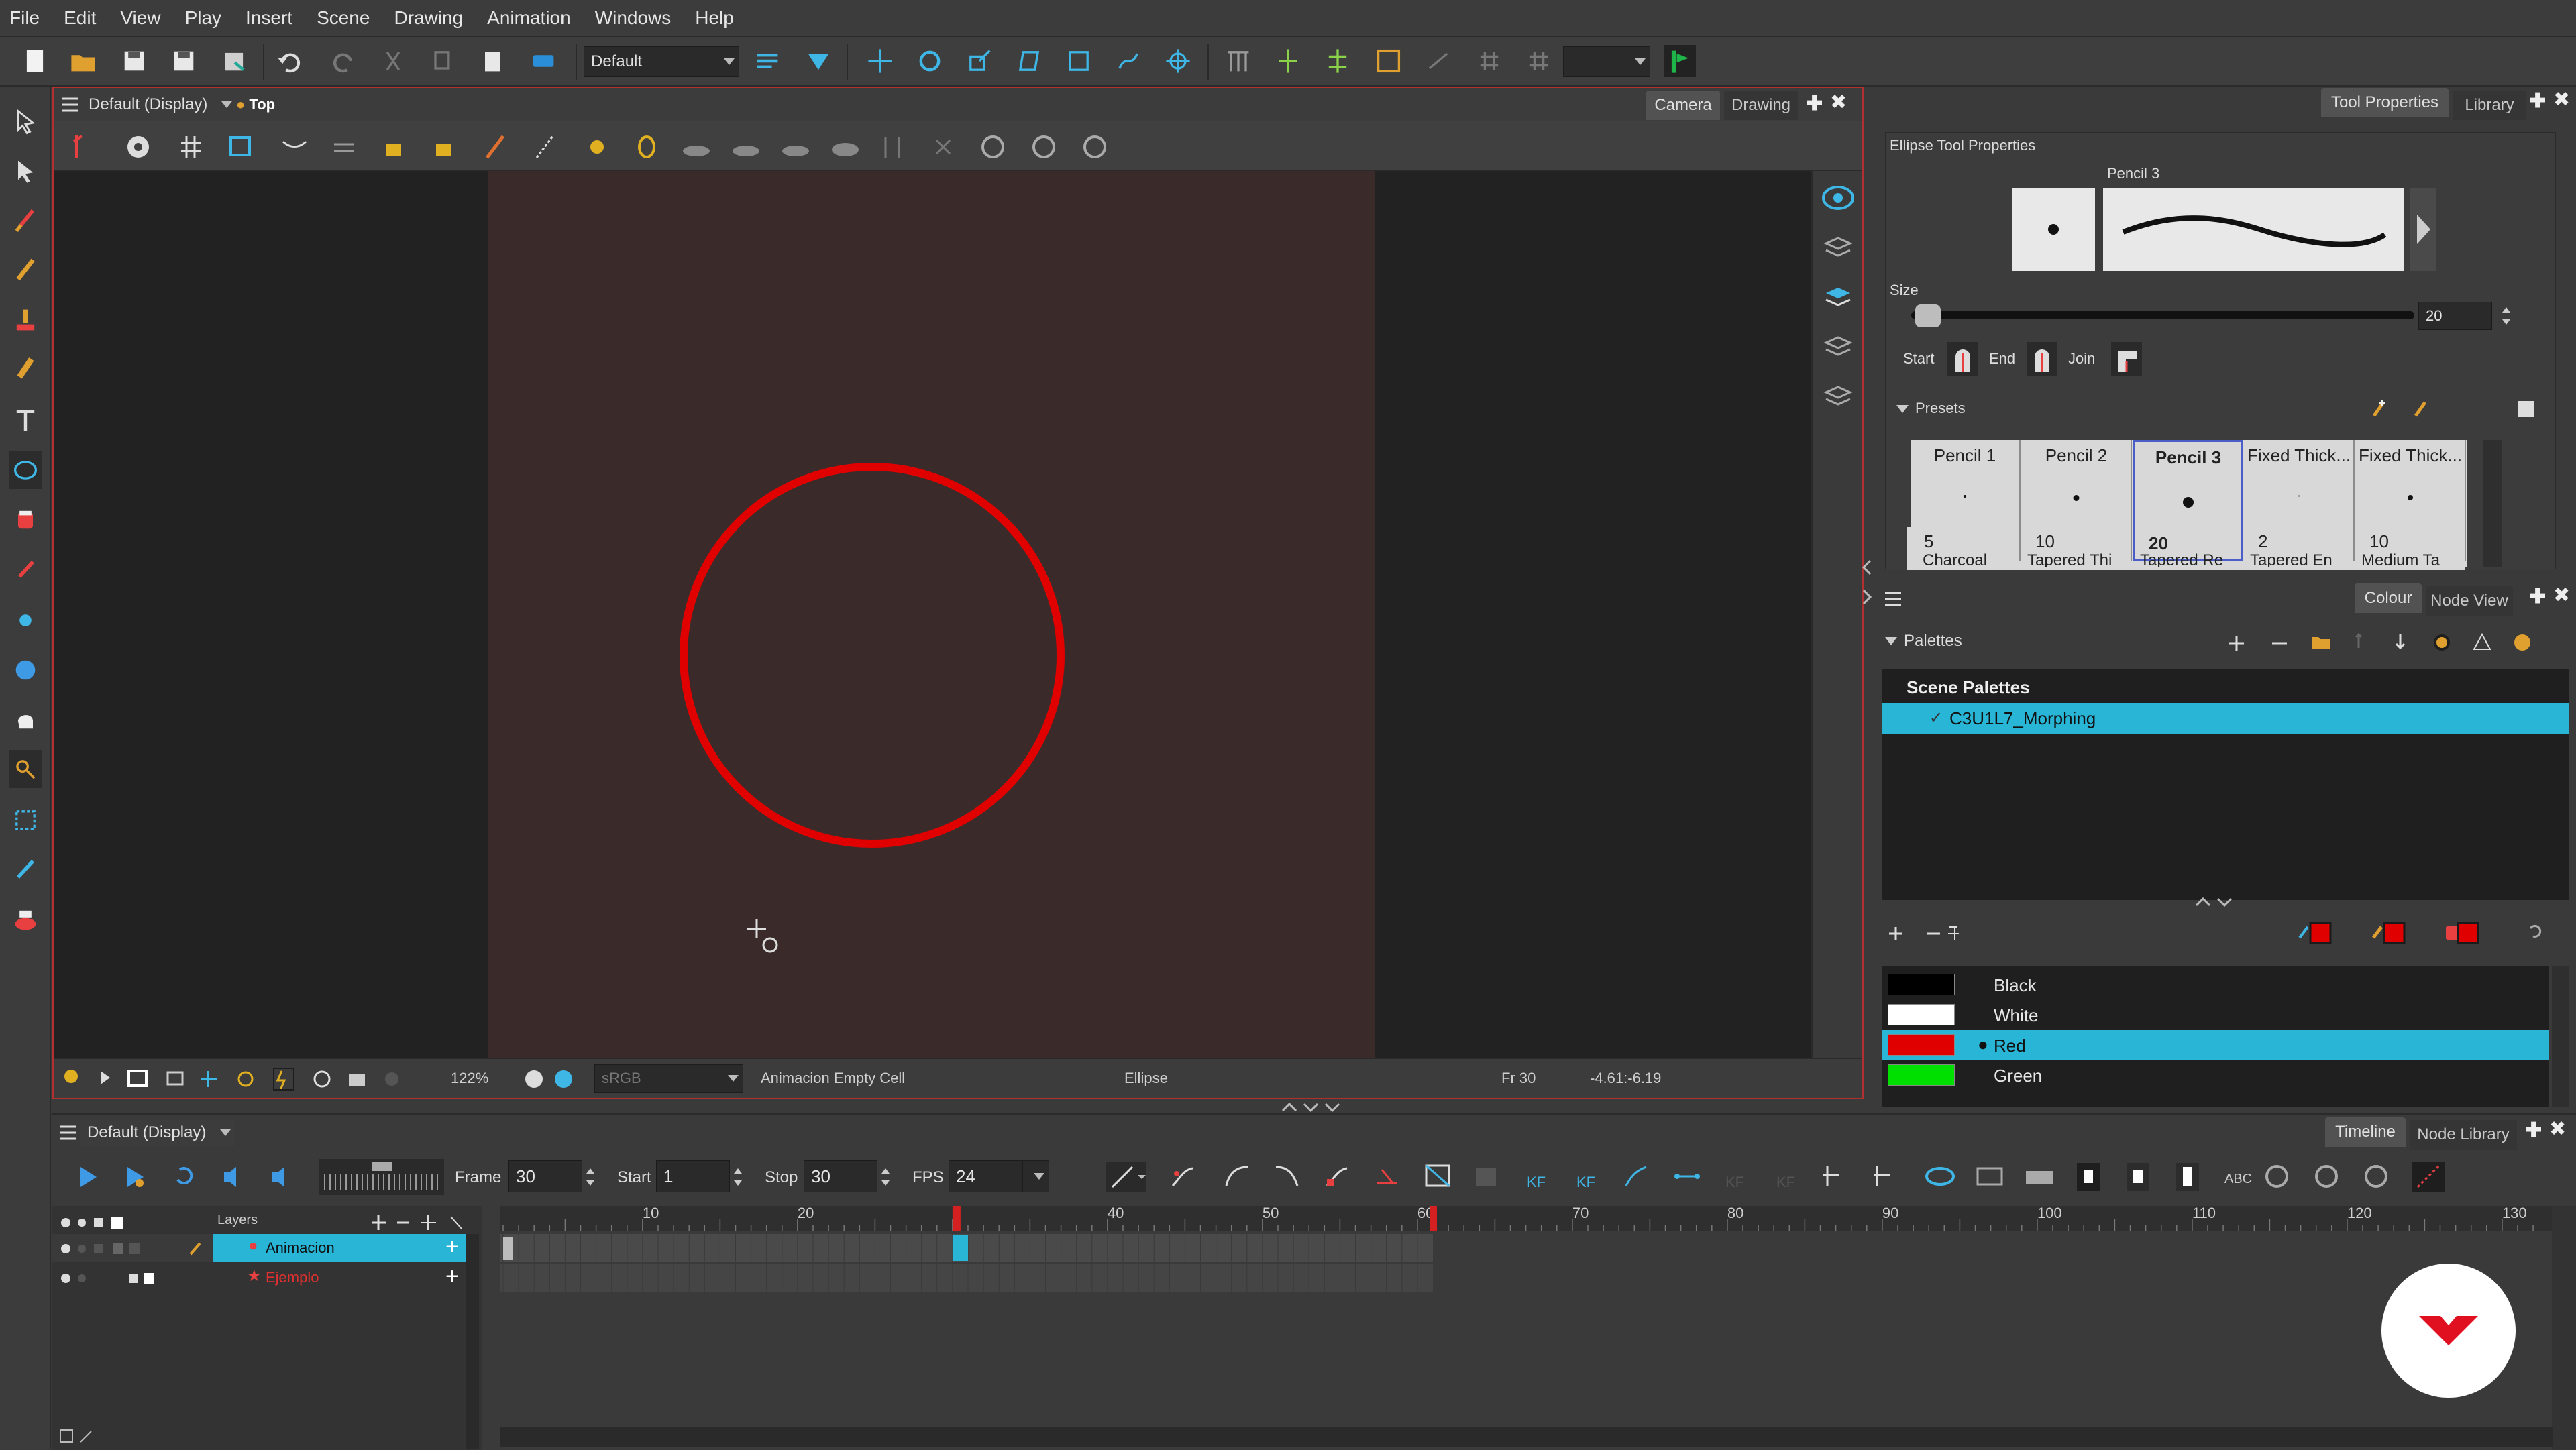  What do you see at coordinates (668, 1078) in the screenshot?
I see `colour-space-select: sRGB` at bounding box center [668, 1078].